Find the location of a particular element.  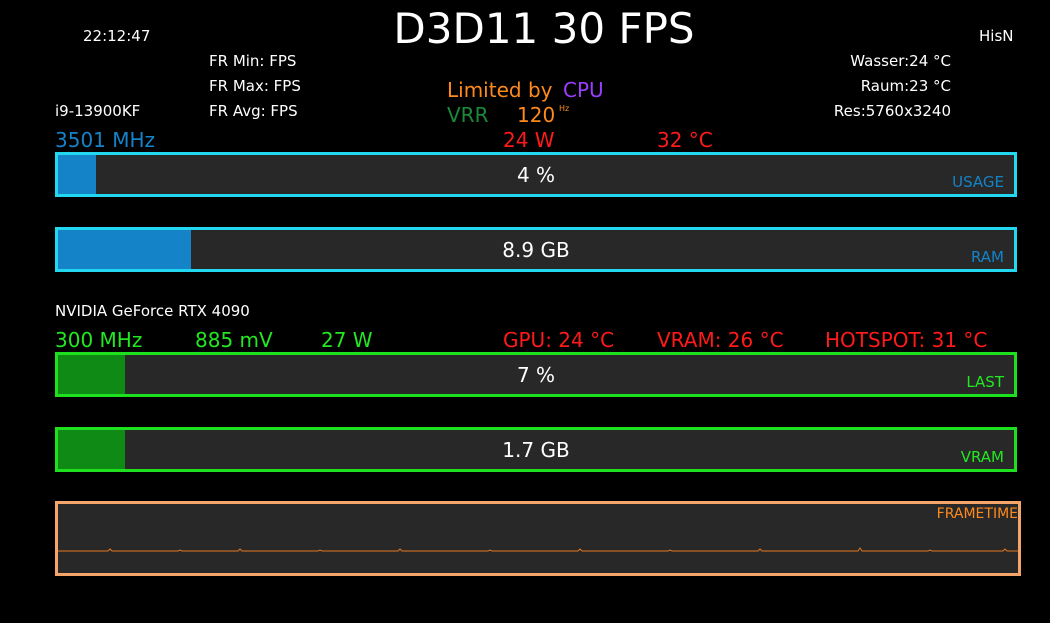

refresh-rate: 120 is located at coordinates (536, 115).